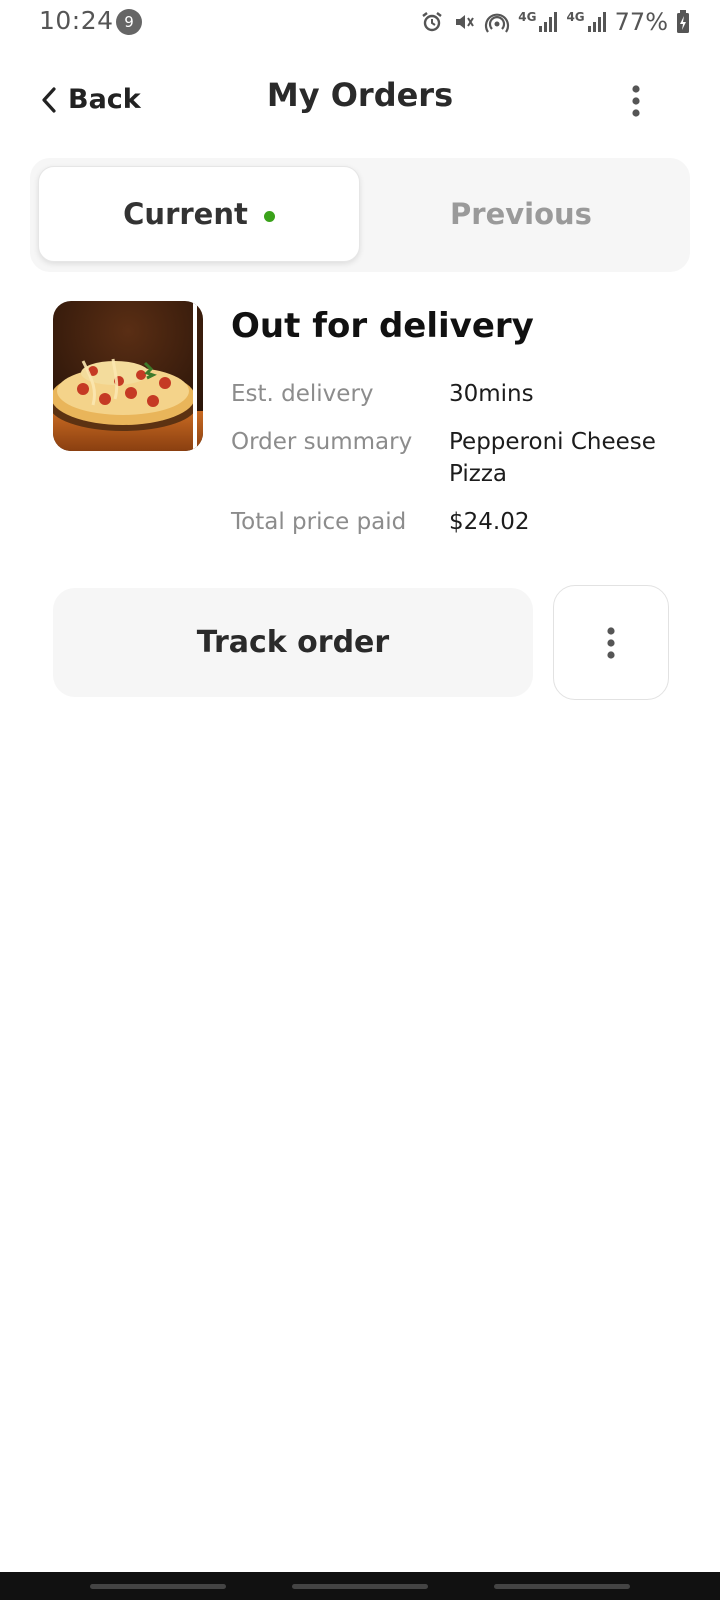 This screenshot has height=1600, width=720. What do you see at coordinates (497, 23) in the screenshot?
I see `hotspot-icon` at bounding box center [497, 23].